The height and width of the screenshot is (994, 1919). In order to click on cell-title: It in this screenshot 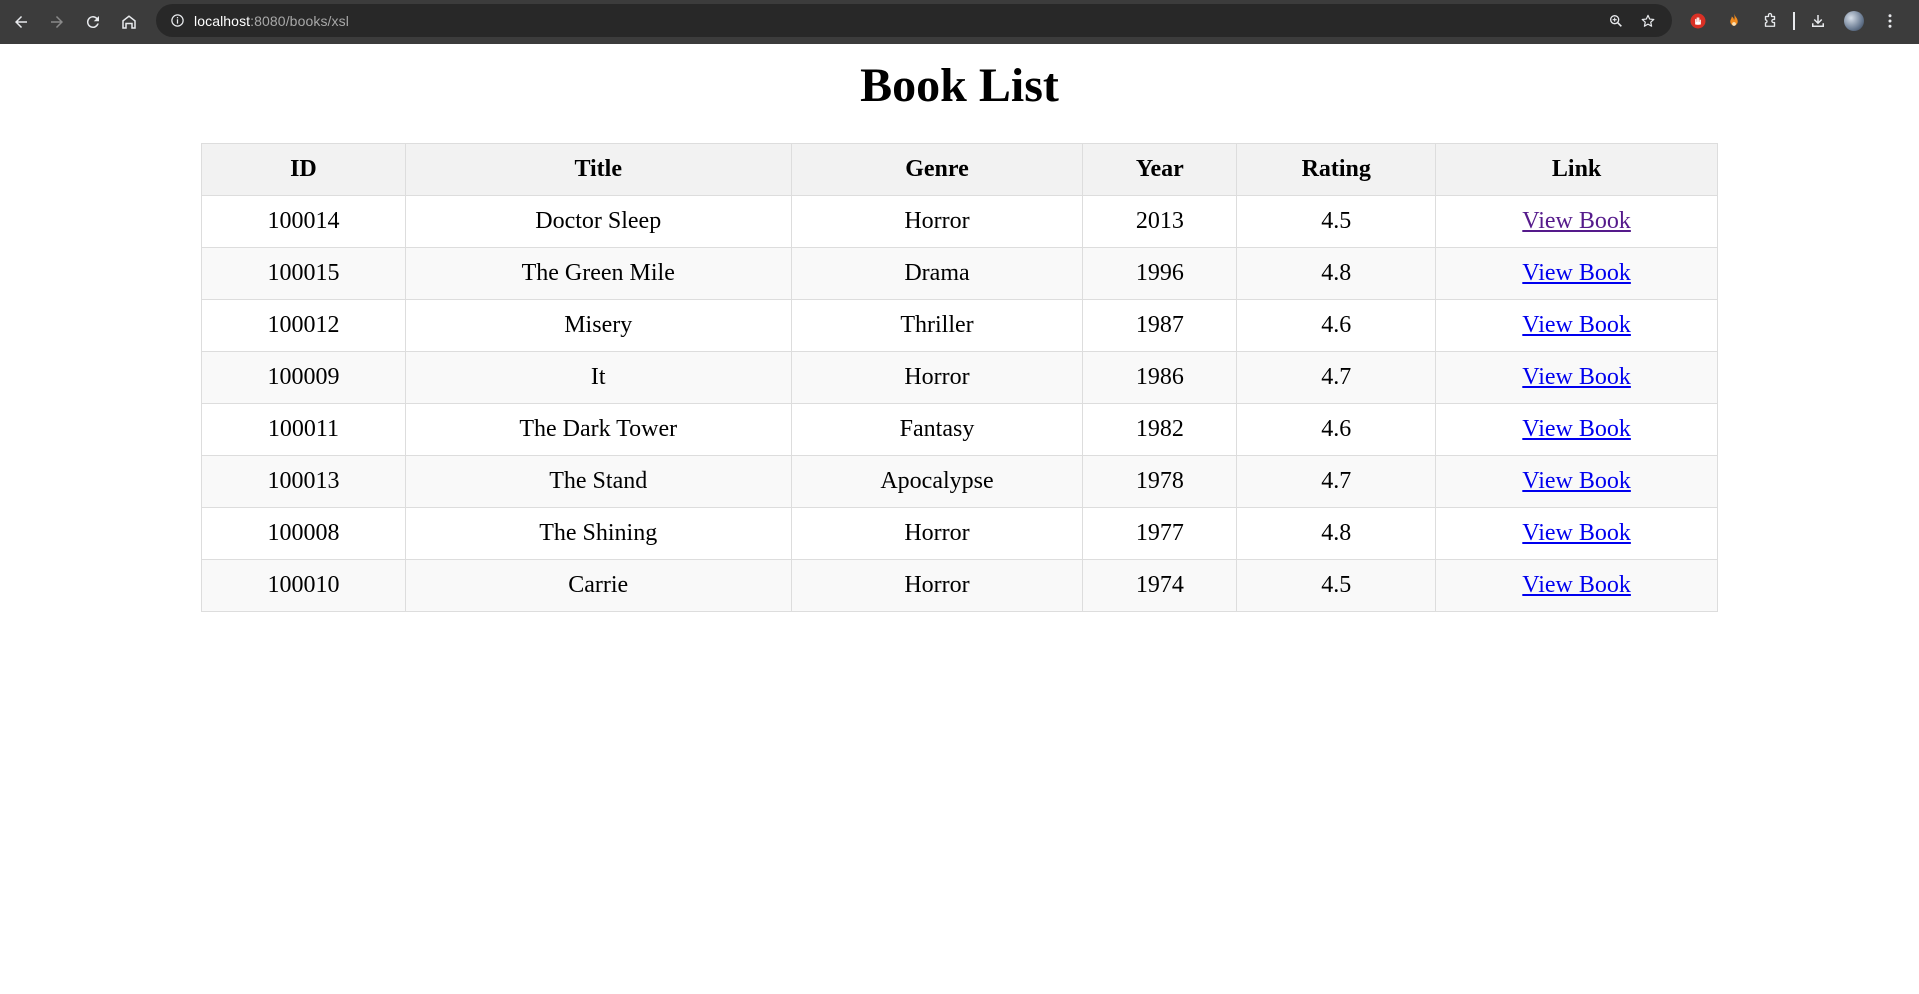, I will do `click(598, 377)`.